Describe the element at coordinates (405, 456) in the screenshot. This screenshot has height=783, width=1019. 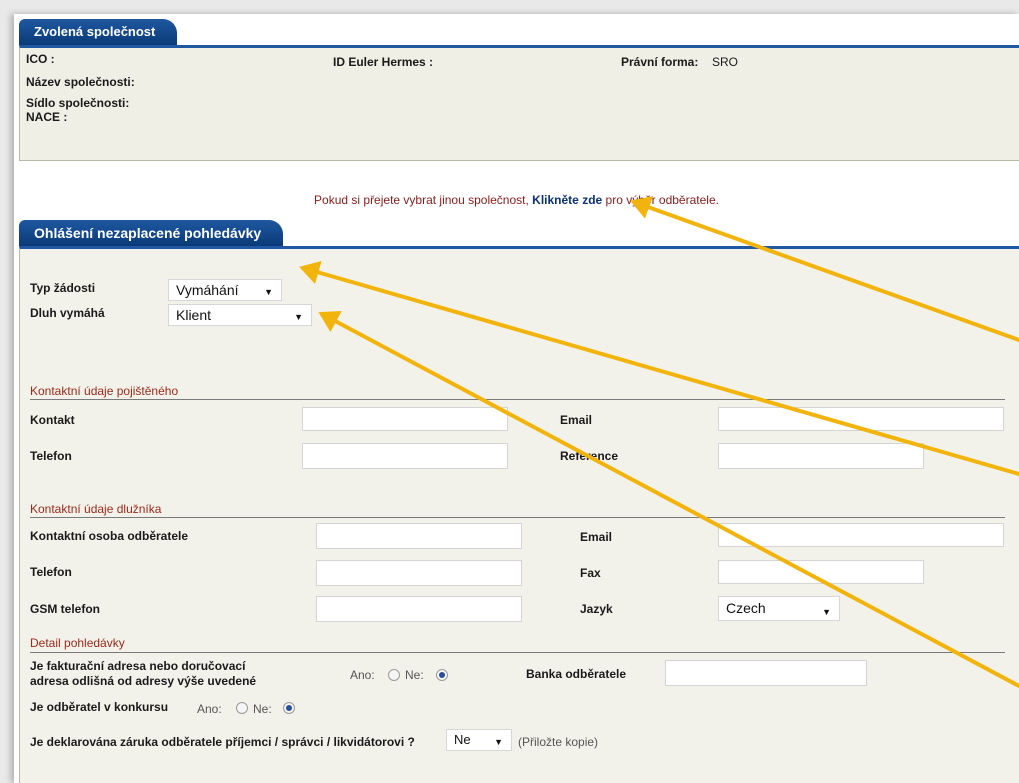
I see `insured-phone-input` at that location.